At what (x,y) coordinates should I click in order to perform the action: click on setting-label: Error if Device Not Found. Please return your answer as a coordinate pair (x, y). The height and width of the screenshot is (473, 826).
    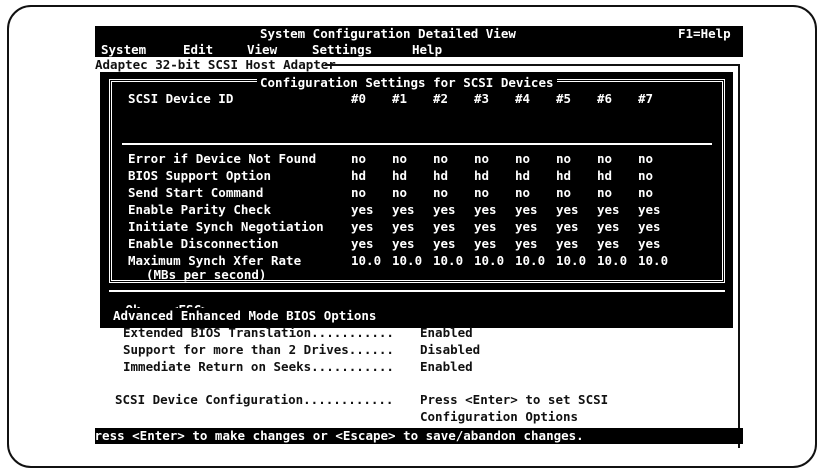
    Looking at the image, I should click on (222, 158).